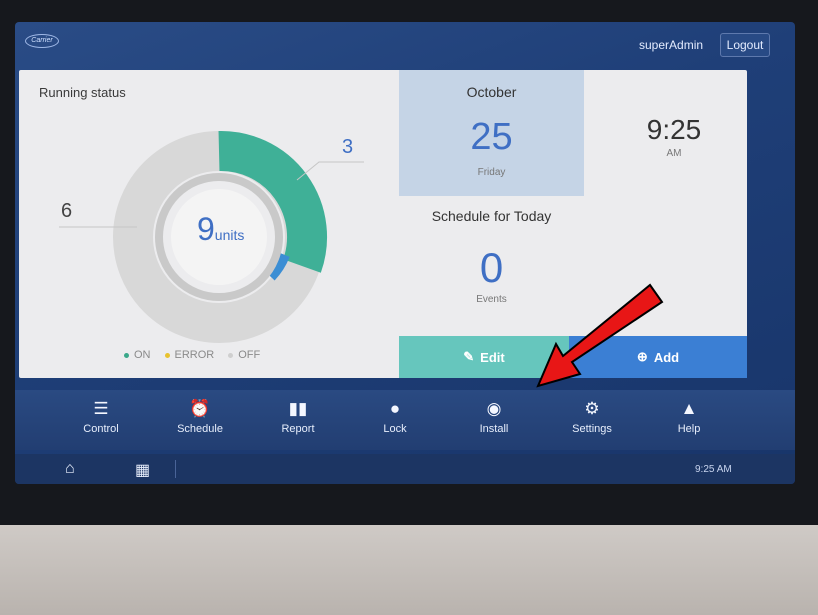  I want to click on toolbar-help: ▲ Help, so click(689, 416).